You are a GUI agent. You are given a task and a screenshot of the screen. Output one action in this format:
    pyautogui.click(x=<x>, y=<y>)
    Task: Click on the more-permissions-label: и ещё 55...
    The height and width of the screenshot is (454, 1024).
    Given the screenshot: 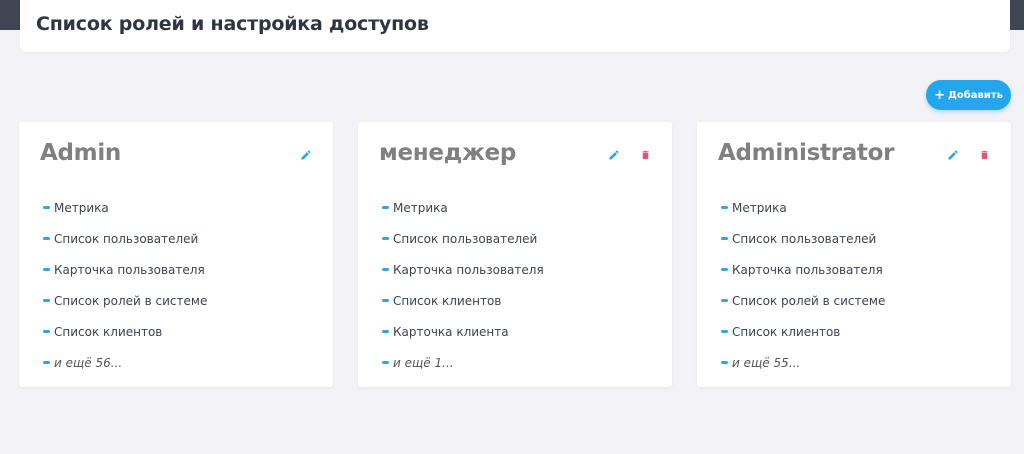 What is the action you would take?
    pyautogui.click(x=766, y=362)
    